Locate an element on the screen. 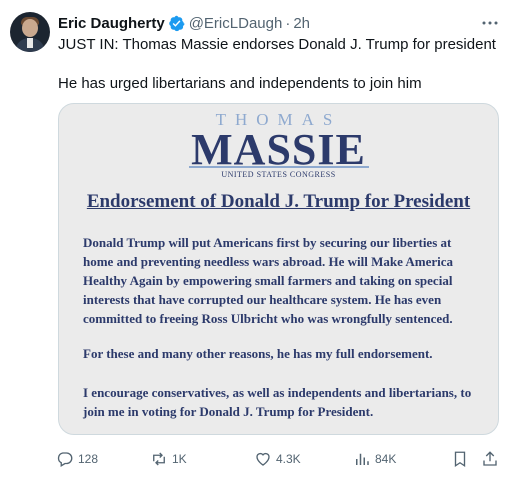 The image size is (517, 485). views-button: 84K is located at coordinates (374, 459).